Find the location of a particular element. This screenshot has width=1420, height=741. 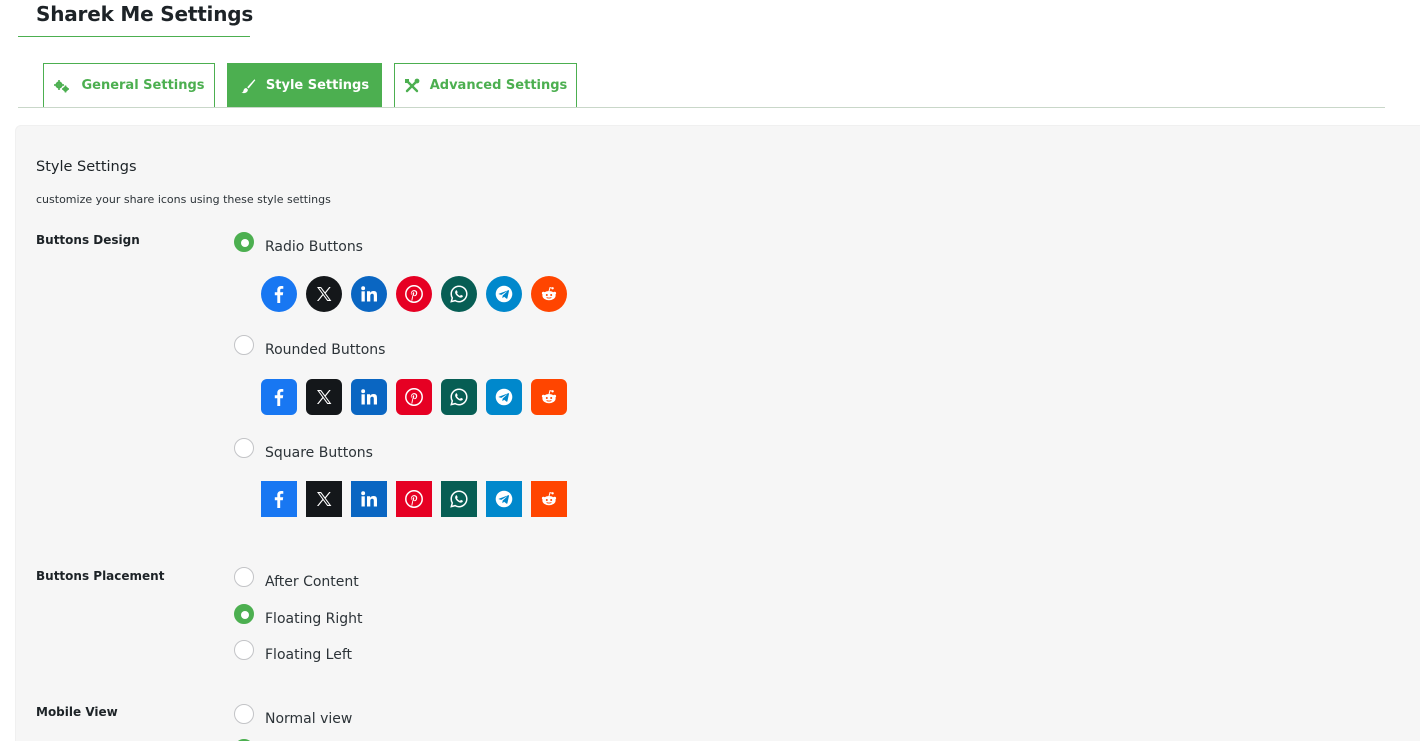

square-icons-preview is located at coordinates (414, 499).